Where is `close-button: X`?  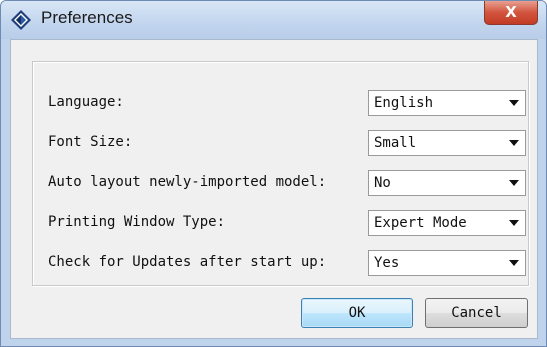
close-button: X is located at coordinates (511, 13).